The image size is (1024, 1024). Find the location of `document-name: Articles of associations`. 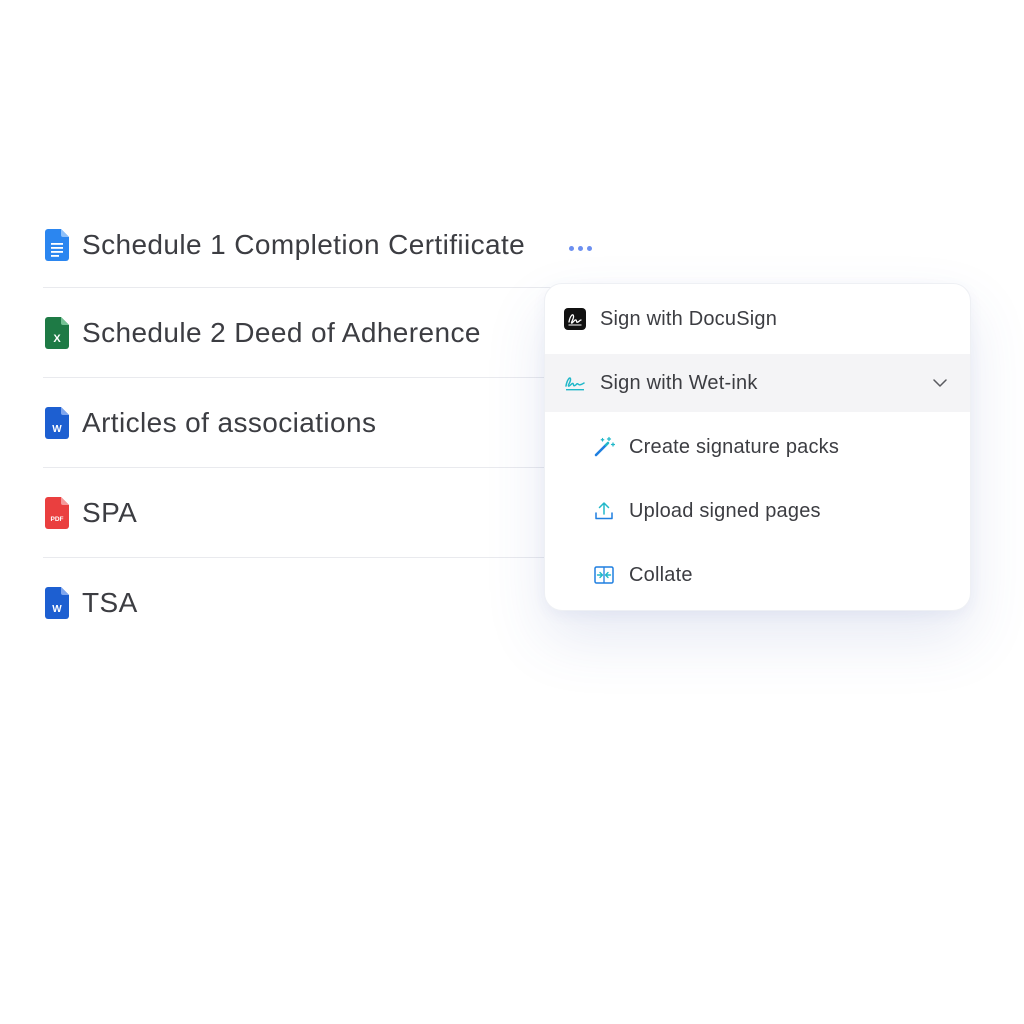

document-name: Articles of associations is located at coordinates (229, 422).